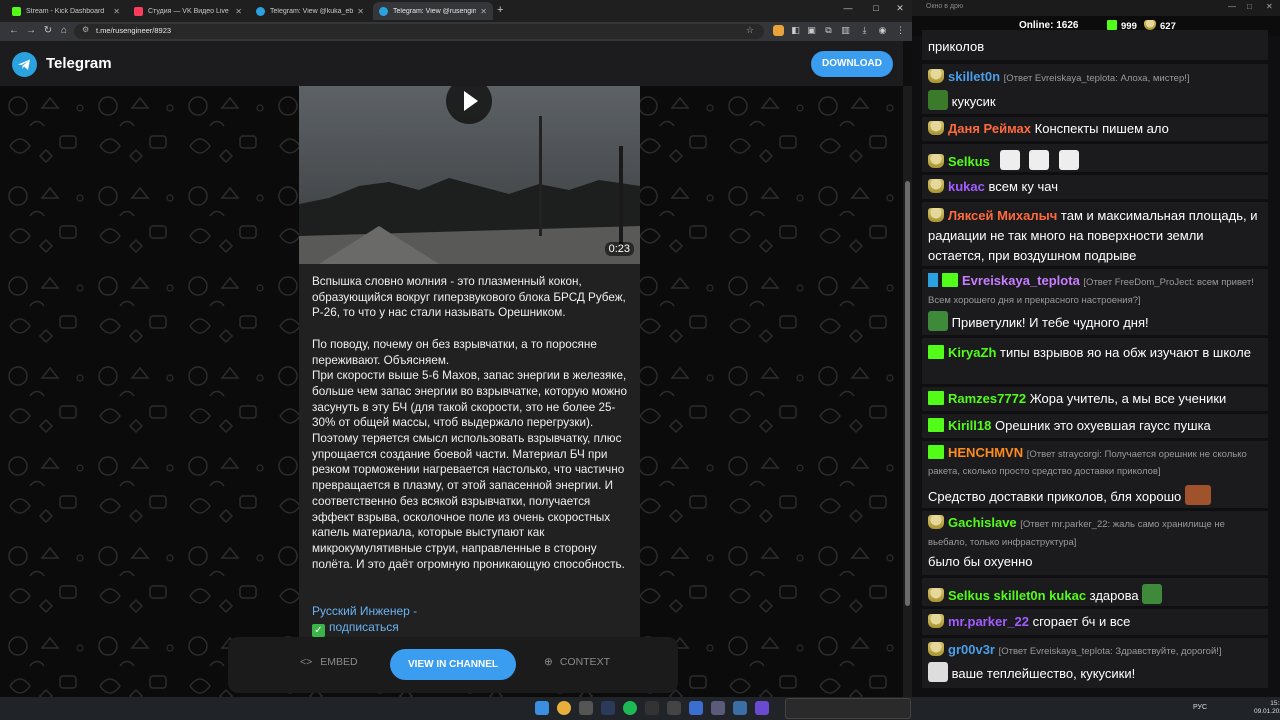  I want to click on download-button: DOWNLOAD, so click(852, 64).